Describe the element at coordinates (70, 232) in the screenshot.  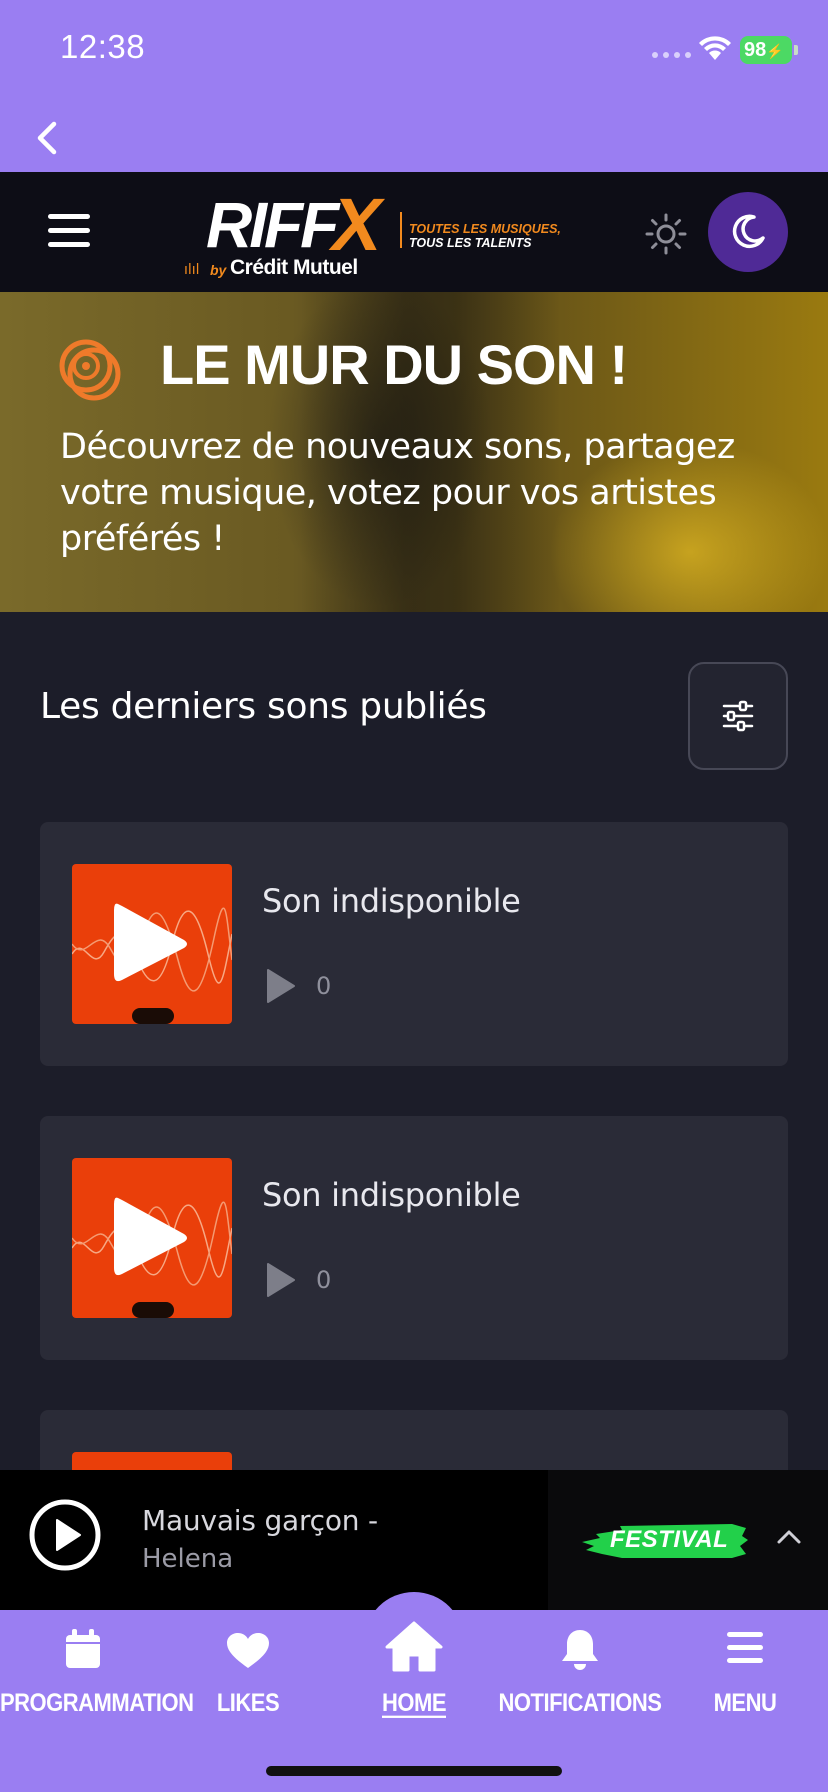
I see `hamburger-menu-button` at that location.